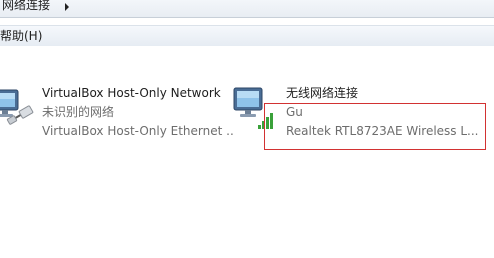  I want to click on connection-name: VirtualBox Host-Only Network, so click(131, 93).